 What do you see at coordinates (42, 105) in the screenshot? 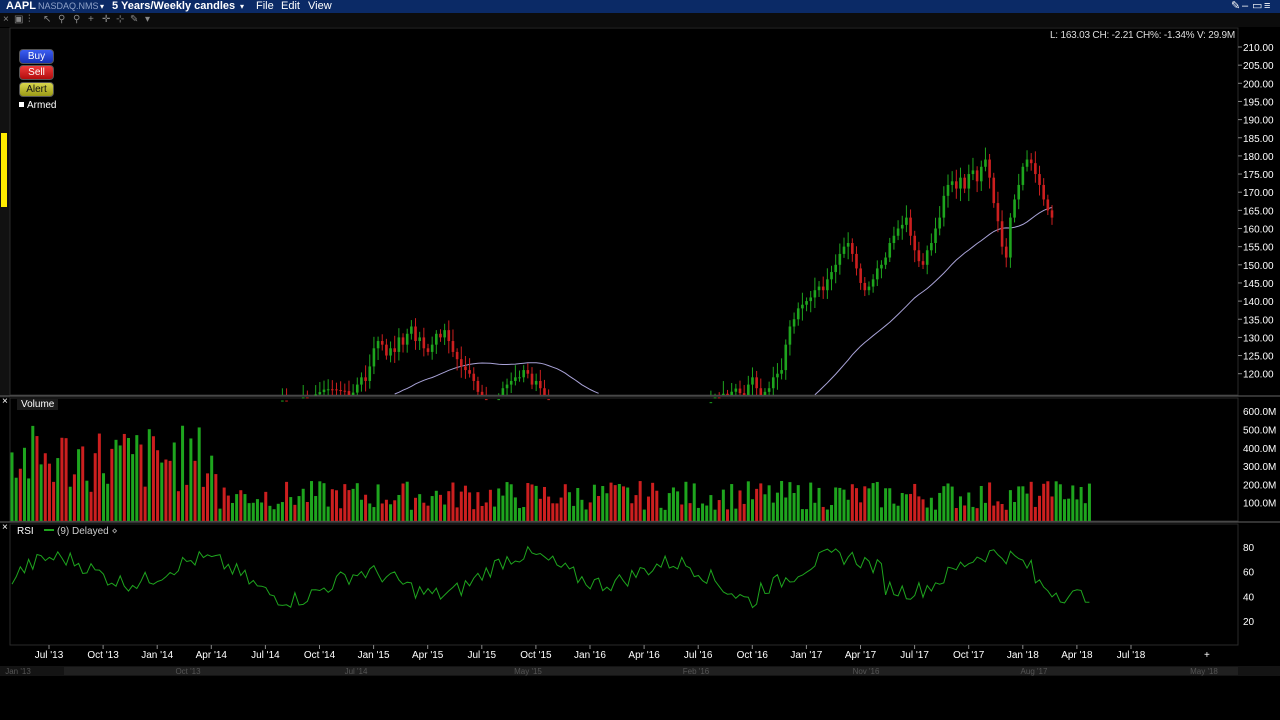
I see `armed-label: Armed` at bounding box center [42, 105].